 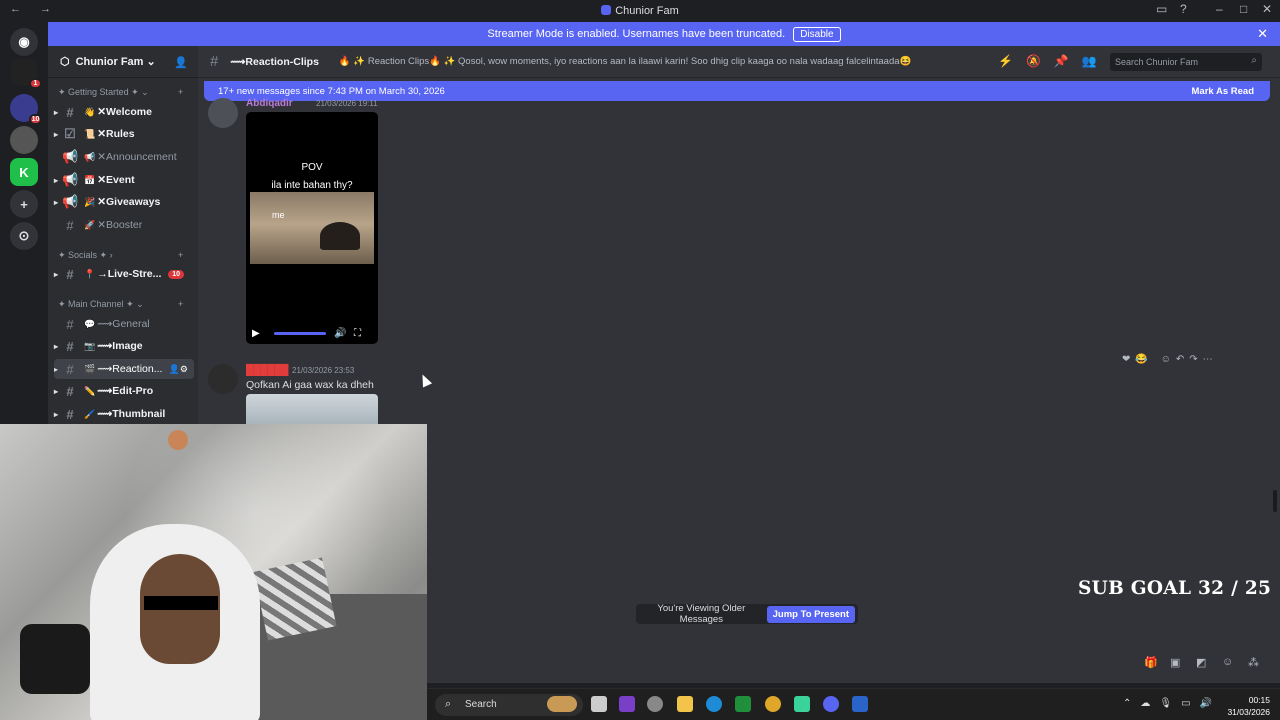 What do you see at coordinates (1054, 61) in the screenshot?
I see `header-toolbar-icons: ⚡🔕📌👥` at bounding box center [1054, 61].